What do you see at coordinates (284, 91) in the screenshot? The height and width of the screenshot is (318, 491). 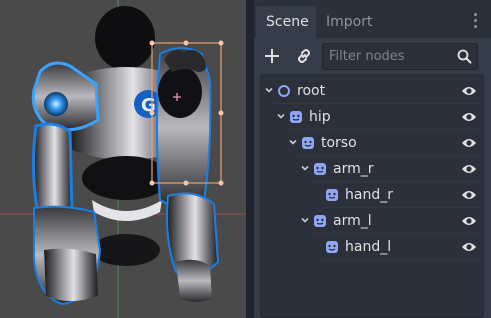 I see `circle-node-icon` at bounding box center [284, 91].